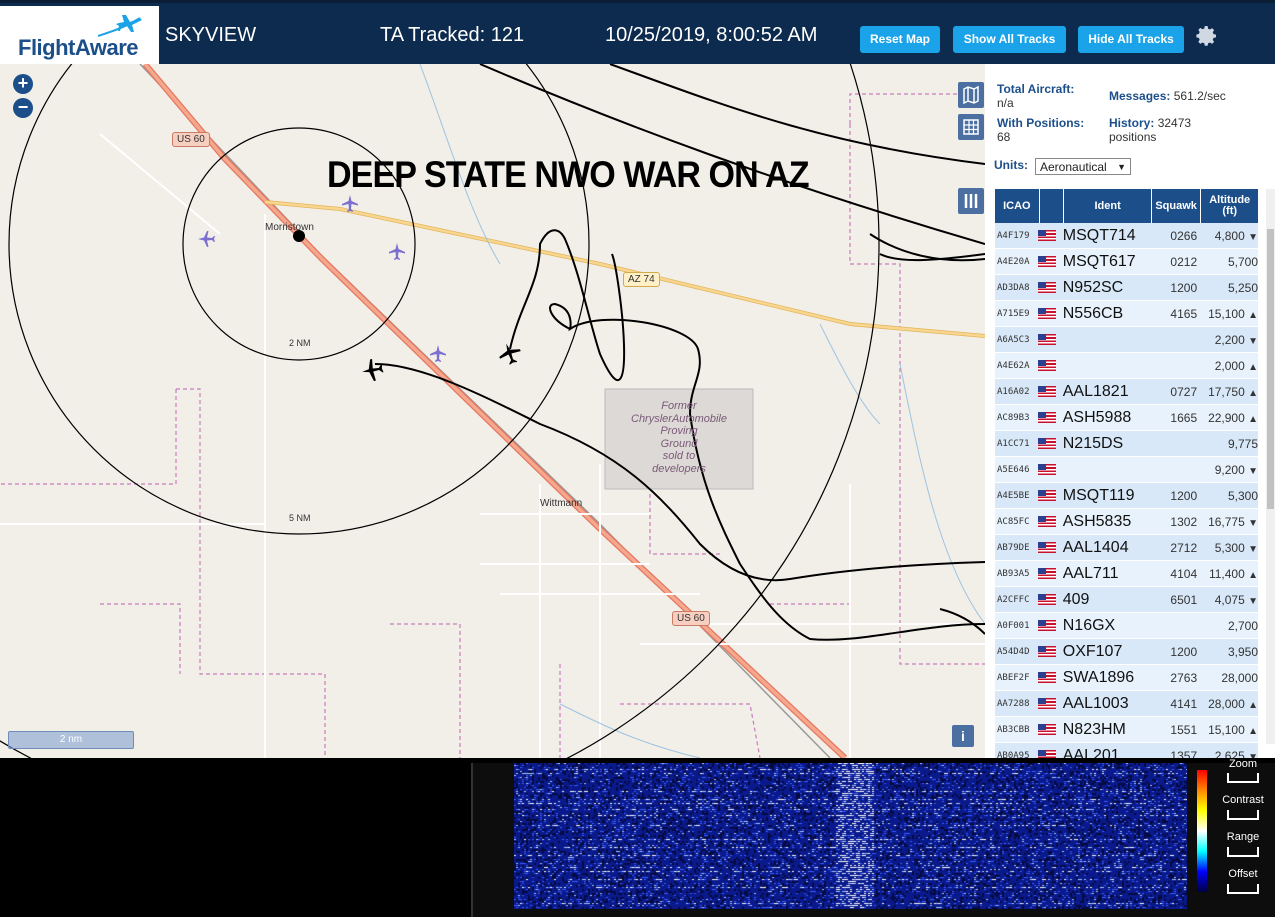 The image size is (1275, 917). Describe the element at coordinates (1243, 287) in the screenshot. I see `cell-altitude: 5,250` at that location.